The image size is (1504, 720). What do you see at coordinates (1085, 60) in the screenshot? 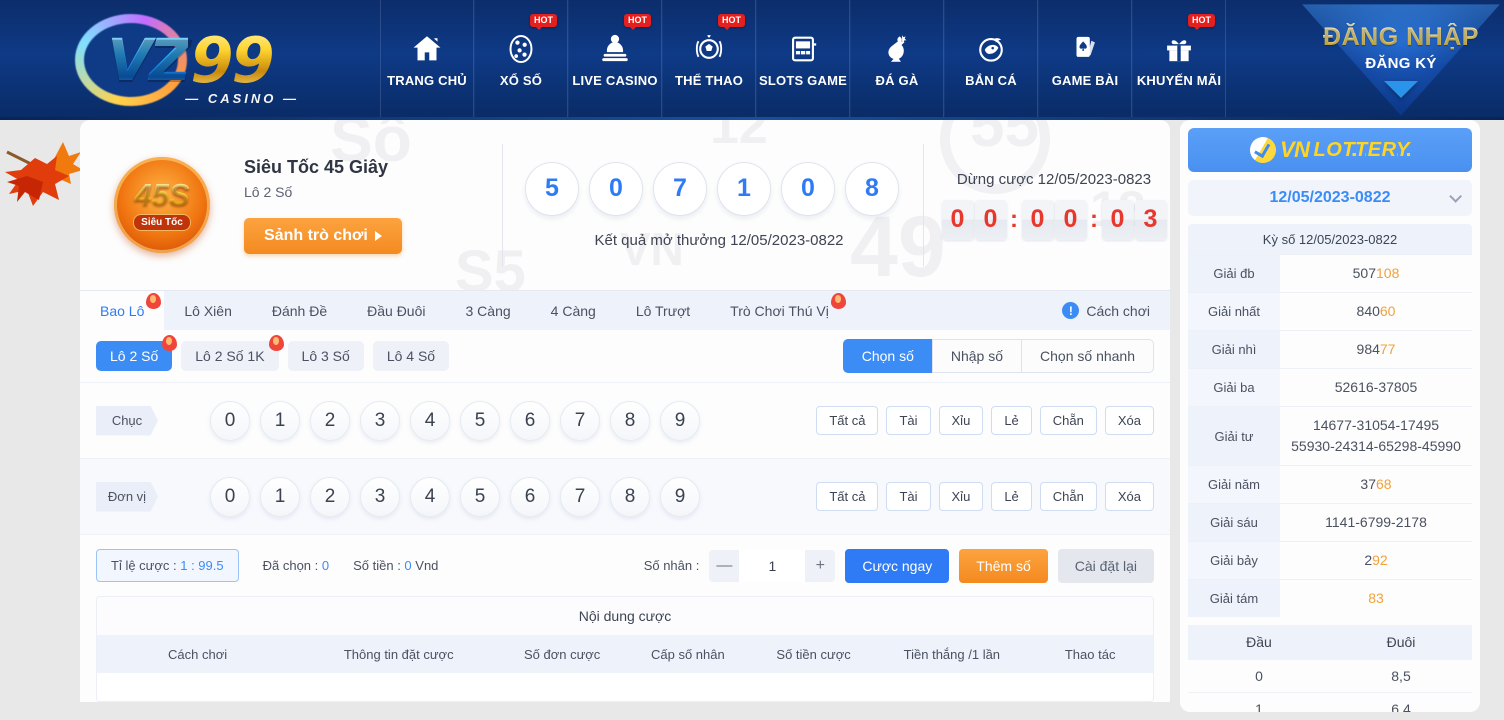
I see `nav-item-game-bai: GAME BÀI` at bounding box center [1085, 60].